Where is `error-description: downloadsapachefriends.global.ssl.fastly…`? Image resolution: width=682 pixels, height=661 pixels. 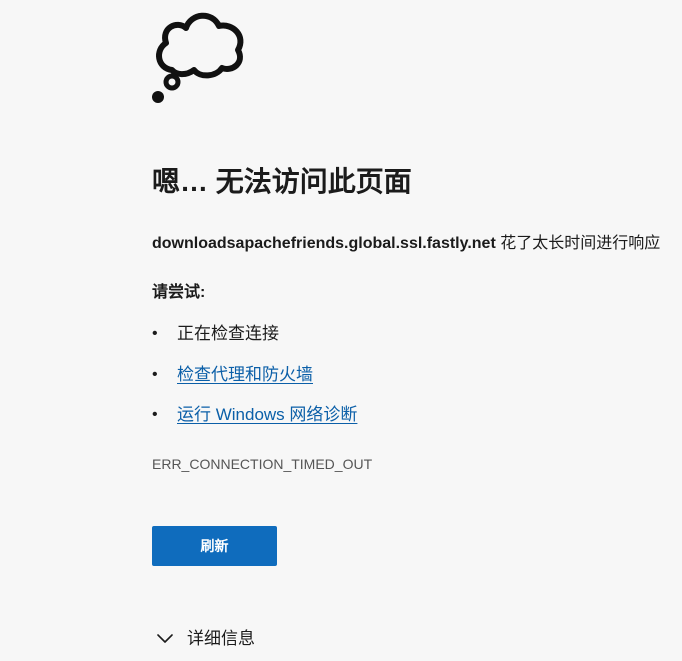
error-description: downloadsapachefriends.global.ssl.fastly… is located at coordinates (417, 244).